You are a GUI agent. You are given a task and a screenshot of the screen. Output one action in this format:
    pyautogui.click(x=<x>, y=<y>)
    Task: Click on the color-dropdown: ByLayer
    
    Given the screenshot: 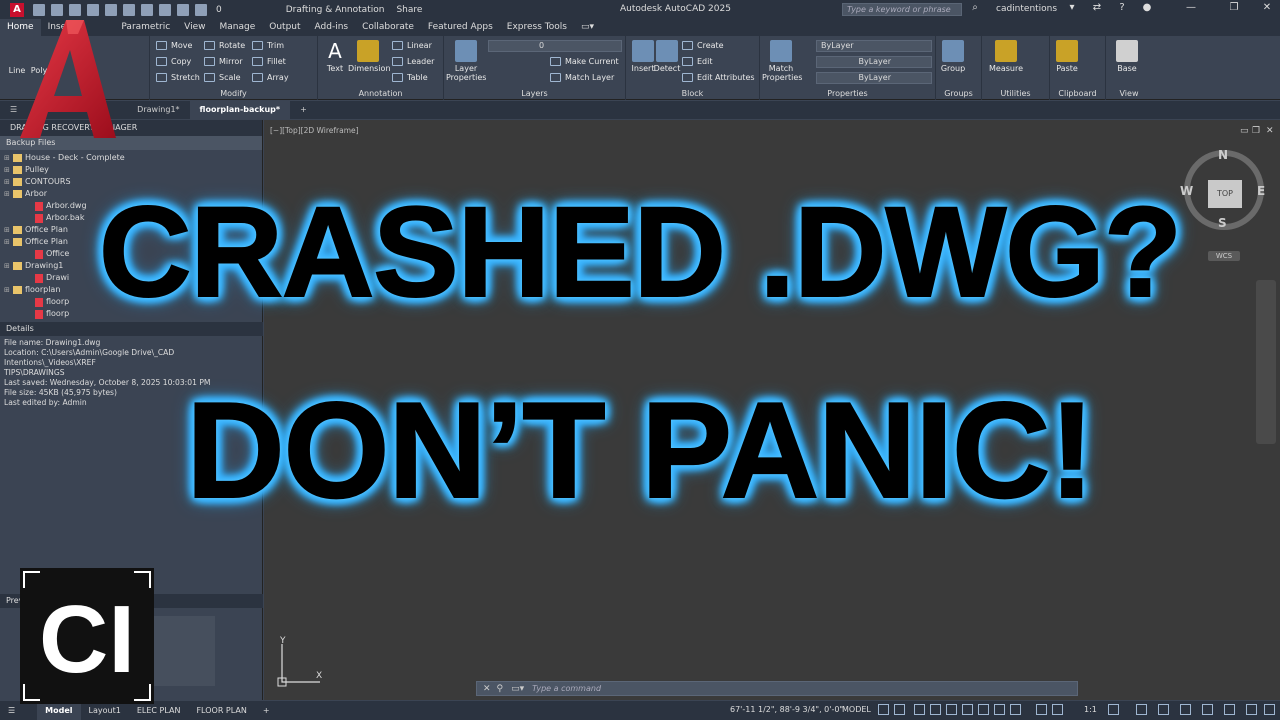 What is the action you would take?
    pyautogui.click(x=874, y=46)
    